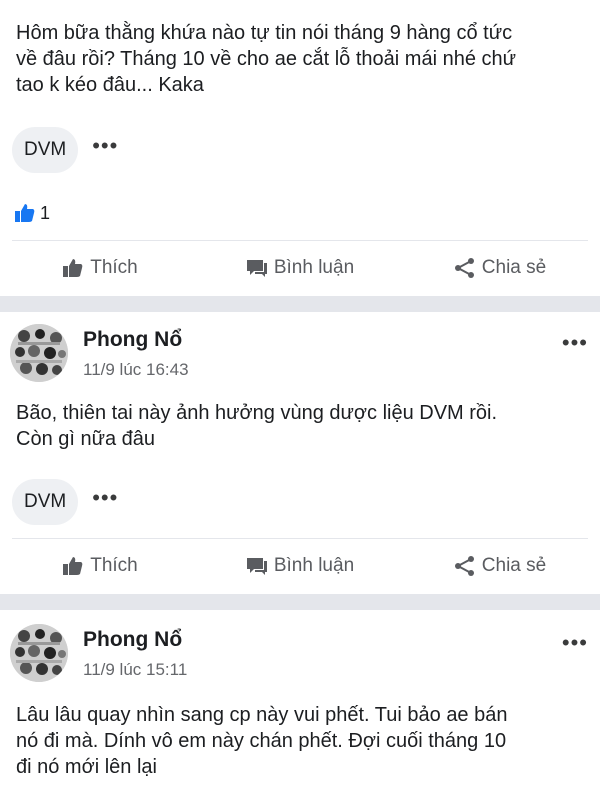 Image resolution: width=600 pixels, height=800 pixels. I want to click on post-text-line: đi nó mới lên lại, so click(86, 767).